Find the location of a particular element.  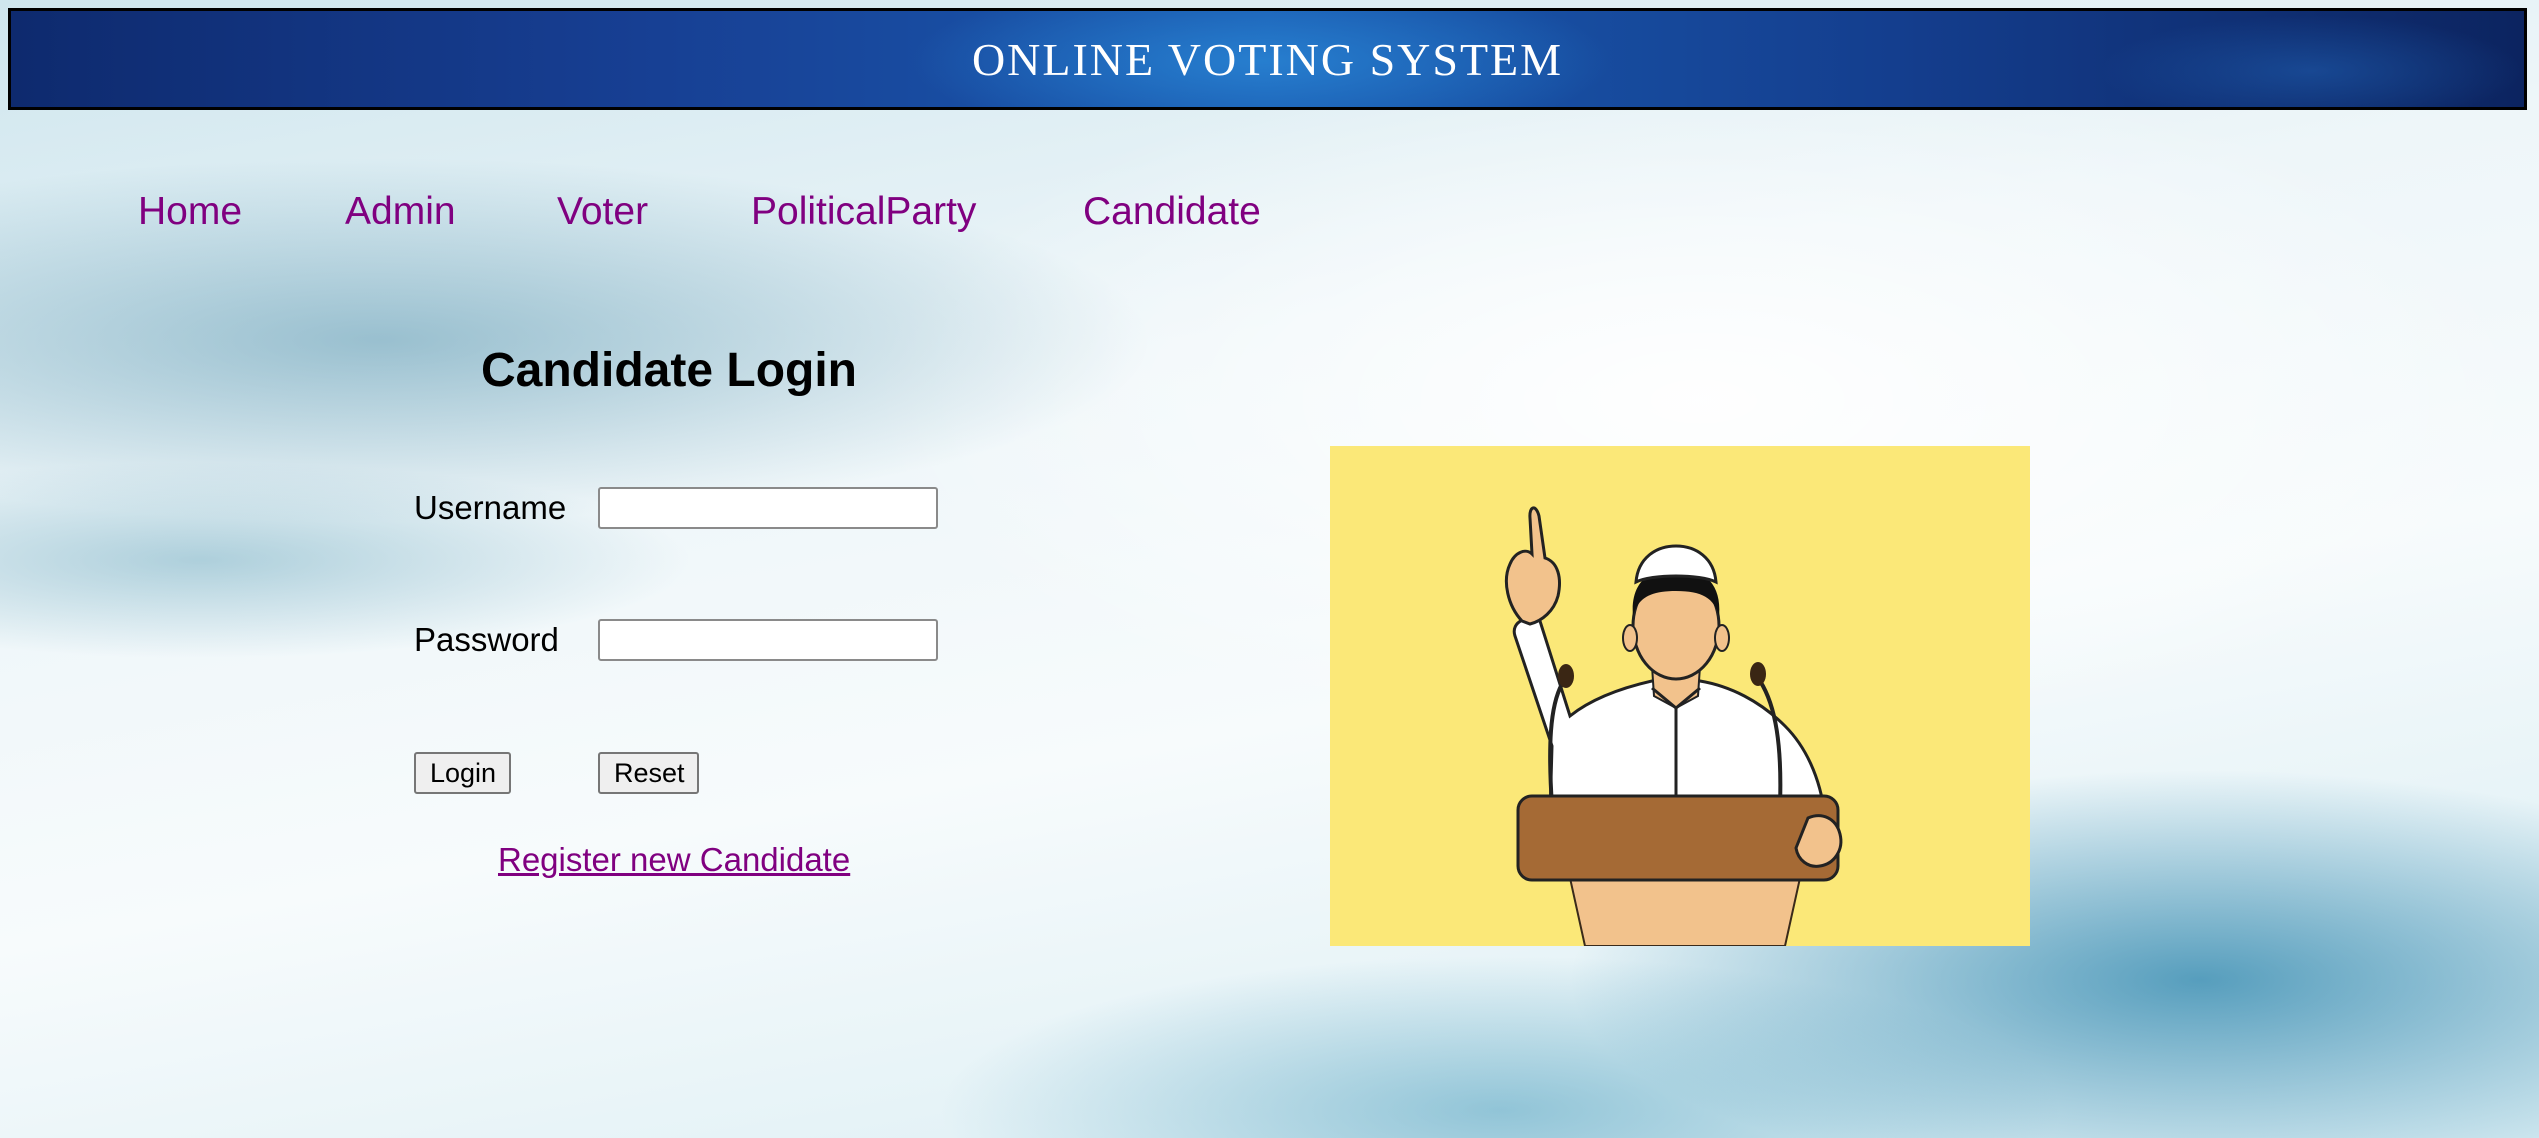

reset-button: Reset is located at coordinates (648, 773).